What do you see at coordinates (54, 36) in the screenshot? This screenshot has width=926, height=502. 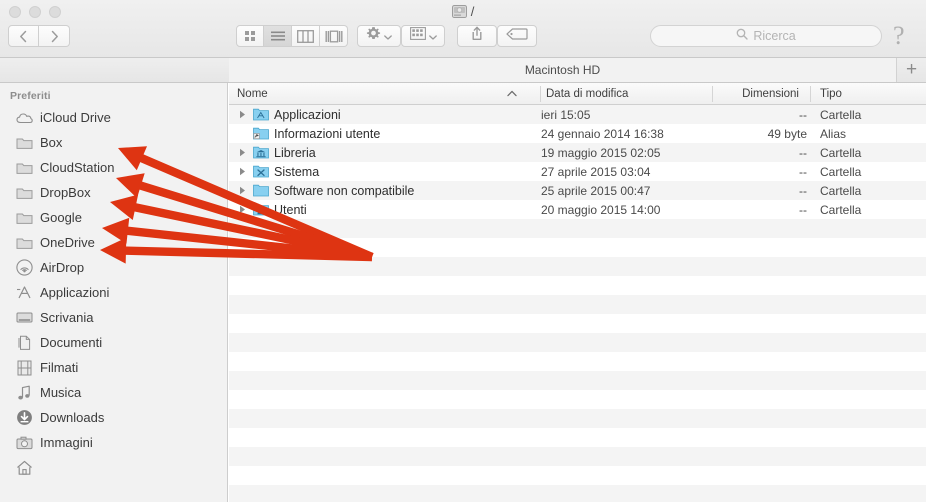 I see `forward-button` at bounding box center [54, 36].